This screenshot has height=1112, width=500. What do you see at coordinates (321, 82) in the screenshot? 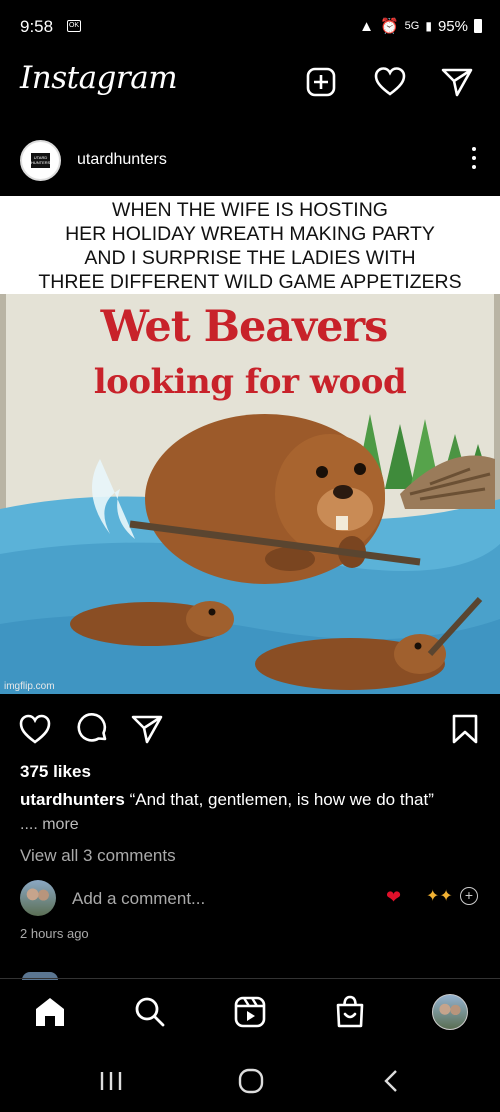
I see `new-post-icon` at bounding box center [321, 82].